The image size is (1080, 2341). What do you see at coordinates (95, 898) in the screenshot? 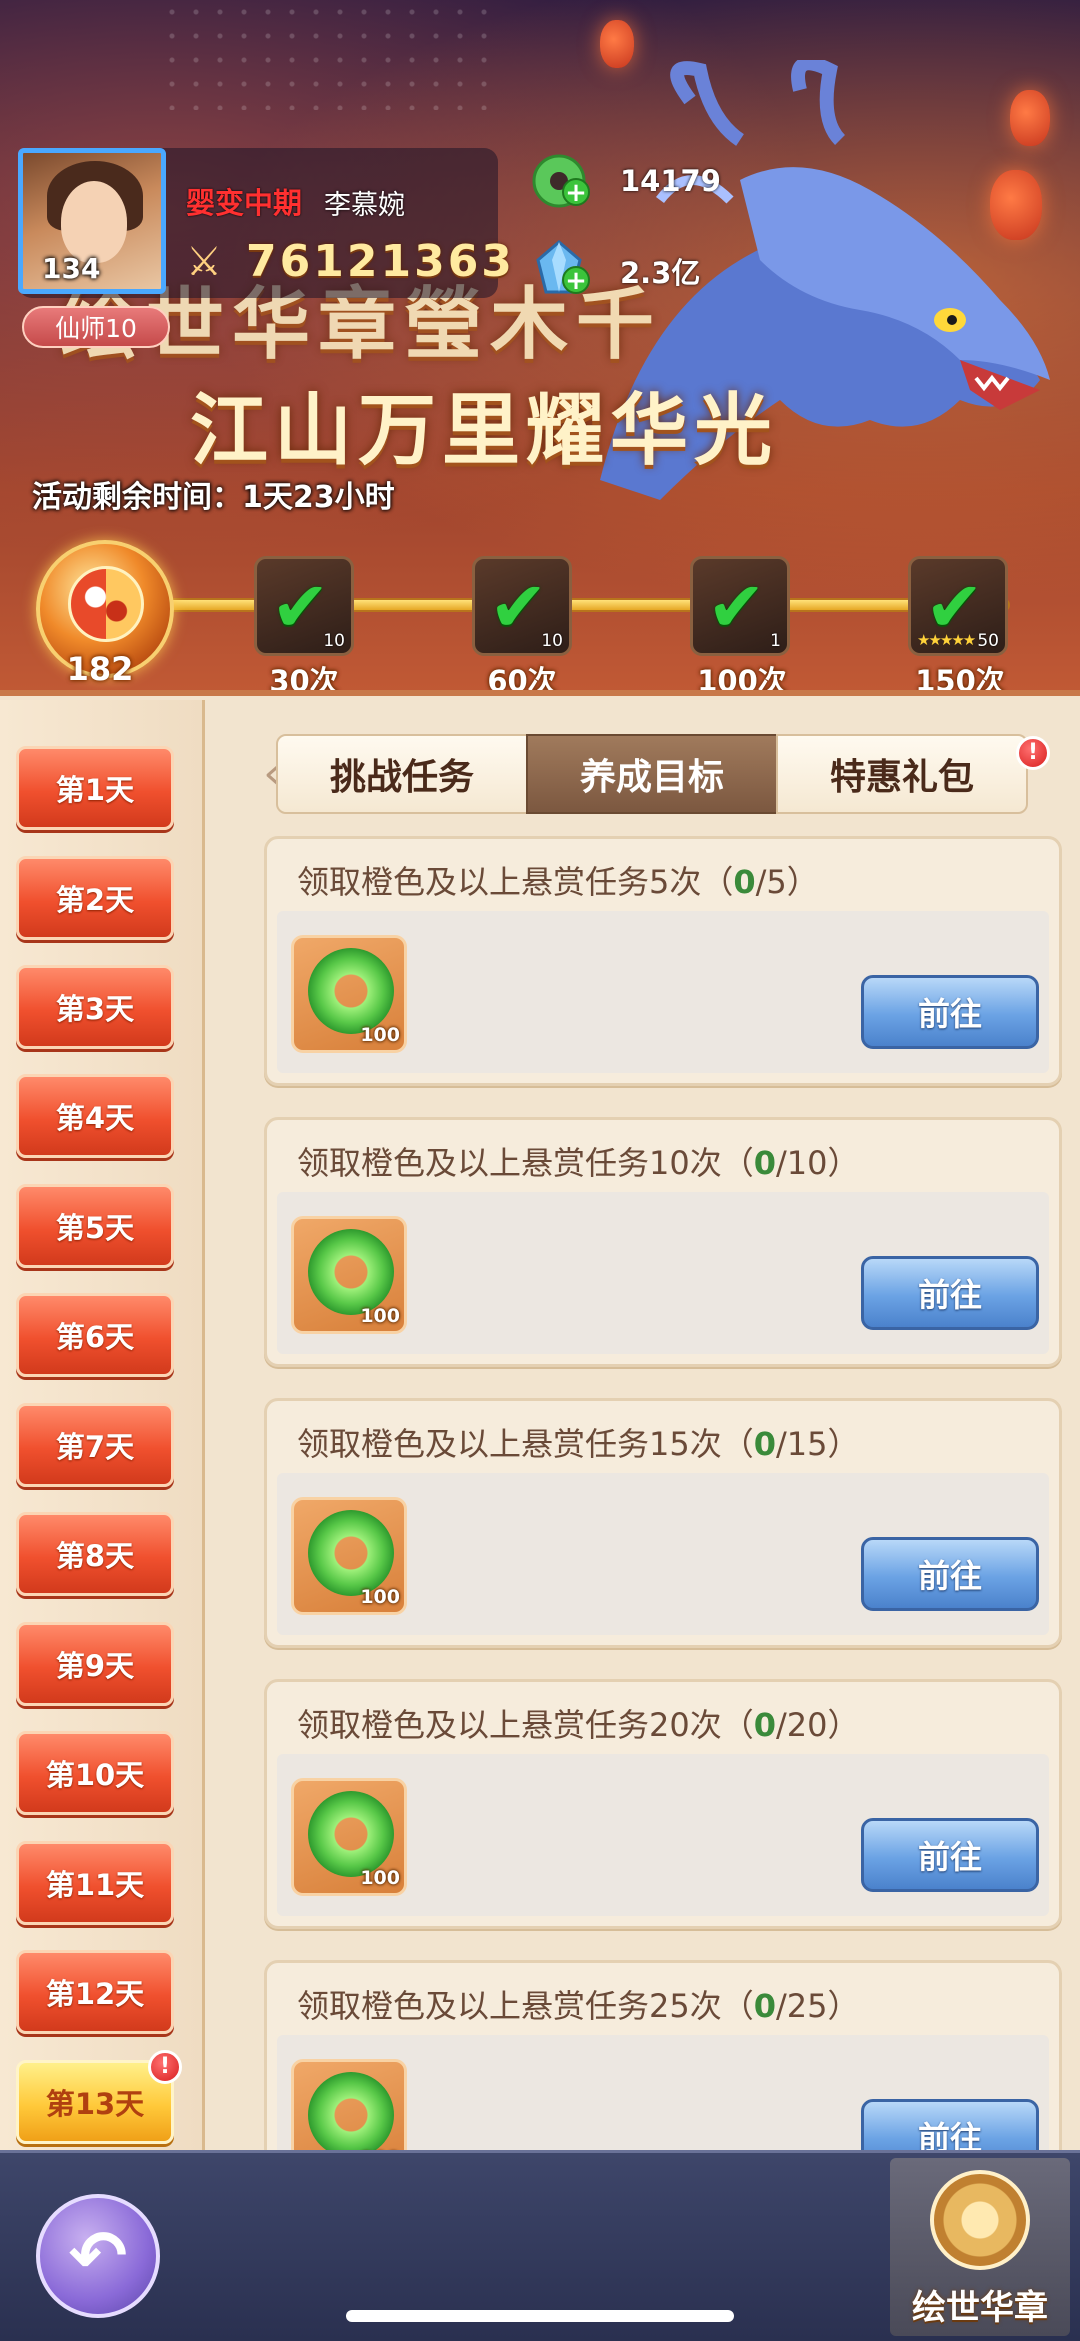
I see `day-button-2: 第2天` at bounding box center [95, 898].